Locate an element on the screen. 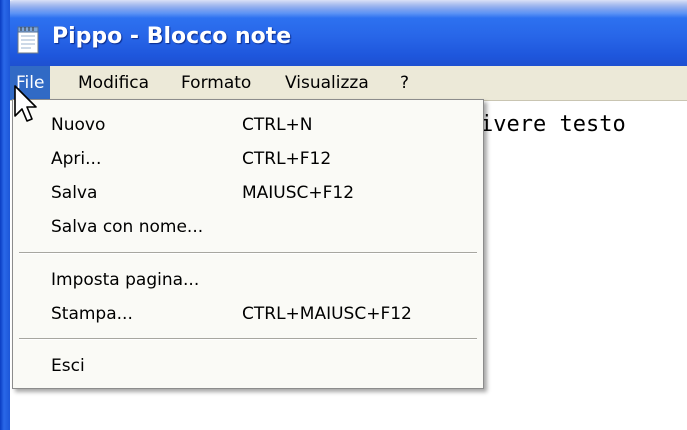 The image size is (687, 430). menu-item-nuovo: Nuovo CTRL+N is located at coordinates (248, 125).